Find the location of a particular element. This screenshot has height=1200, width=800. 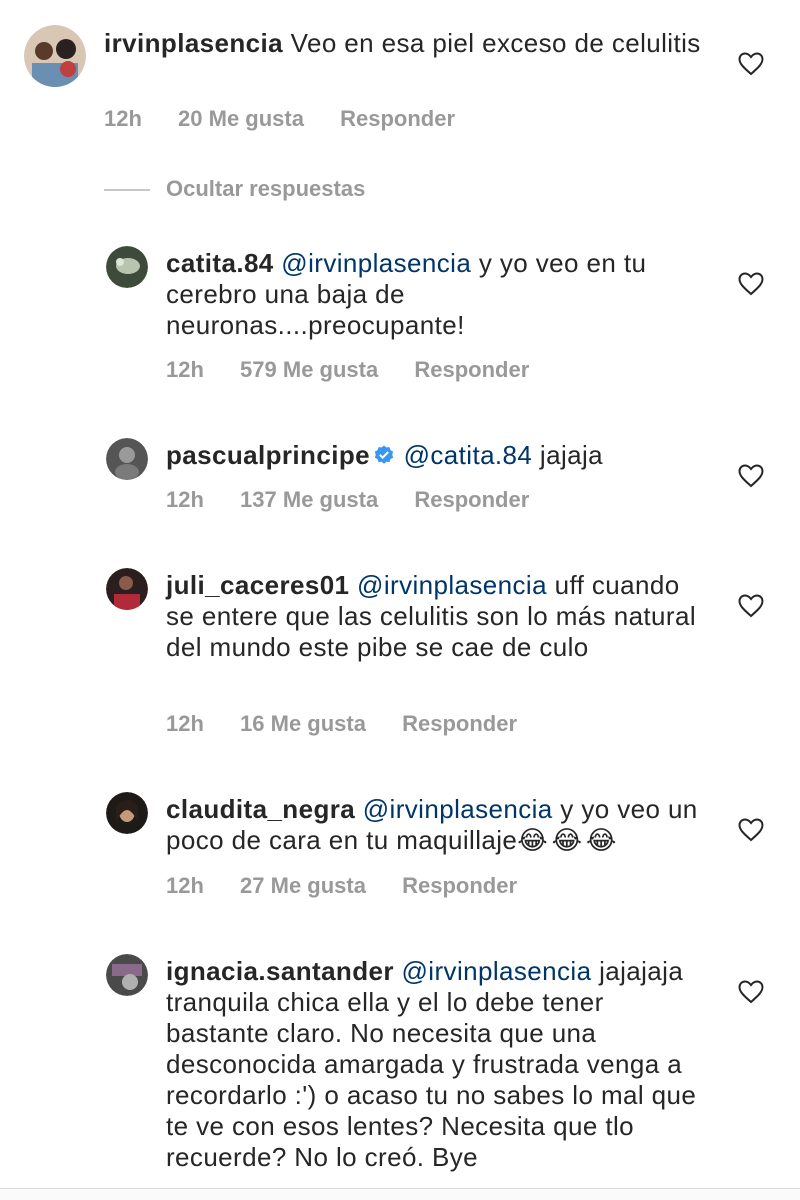

comment-meta: 12h 27 Me gusta Responder is located at coordinates (341, 886).